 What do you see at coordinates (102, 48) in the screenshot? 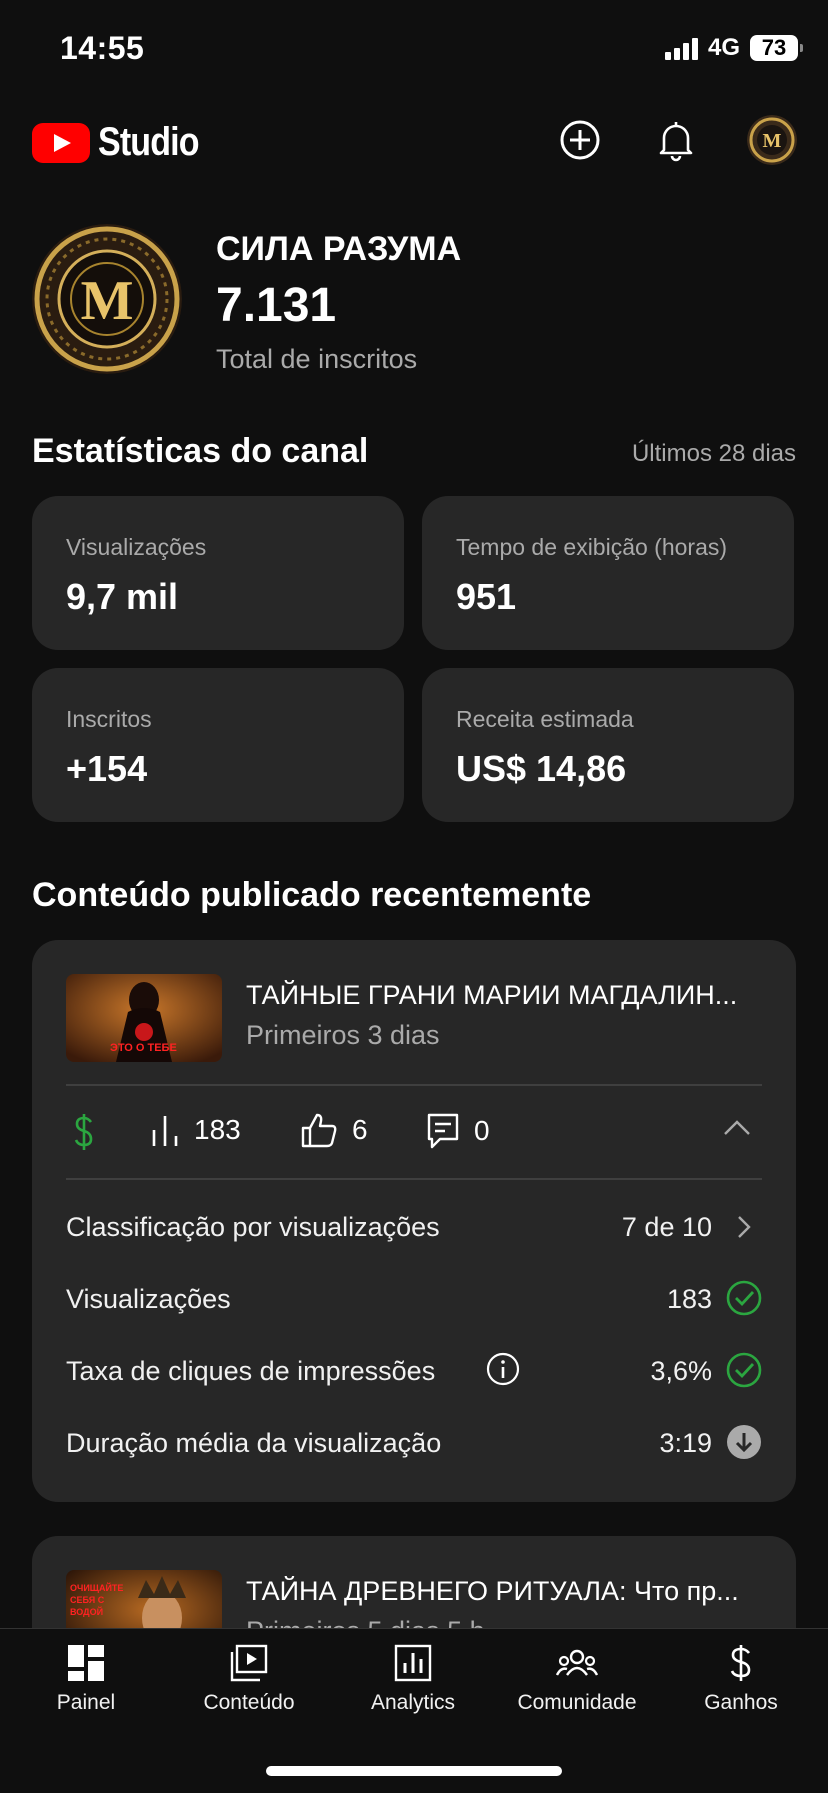
I see `status-time: 14:55` at bounding box center [102, 48].